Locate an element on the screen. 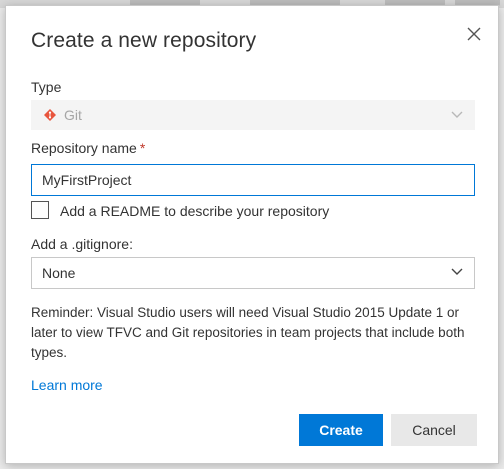 The height and width of the screenshot is (469, 504). type-value: Git is located at coordinates (73, 115).